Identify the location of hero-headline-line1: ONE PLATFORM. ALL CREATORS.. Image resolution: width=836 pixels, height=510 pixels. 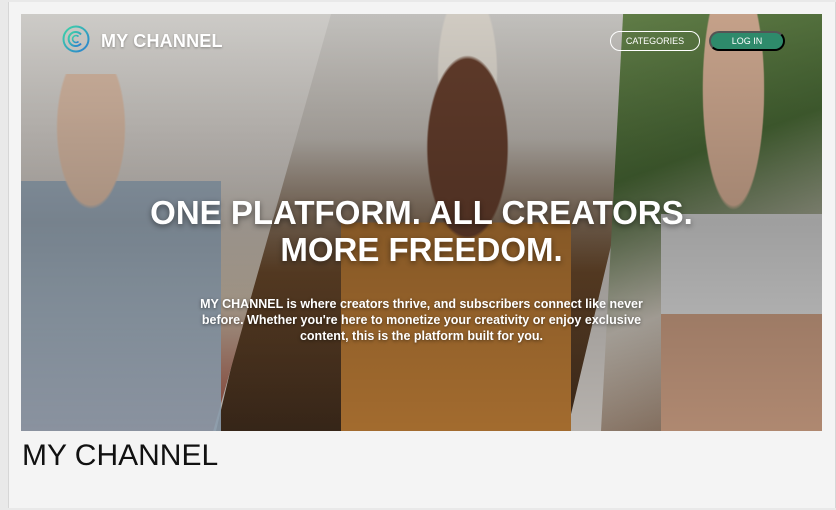
(421, 212).